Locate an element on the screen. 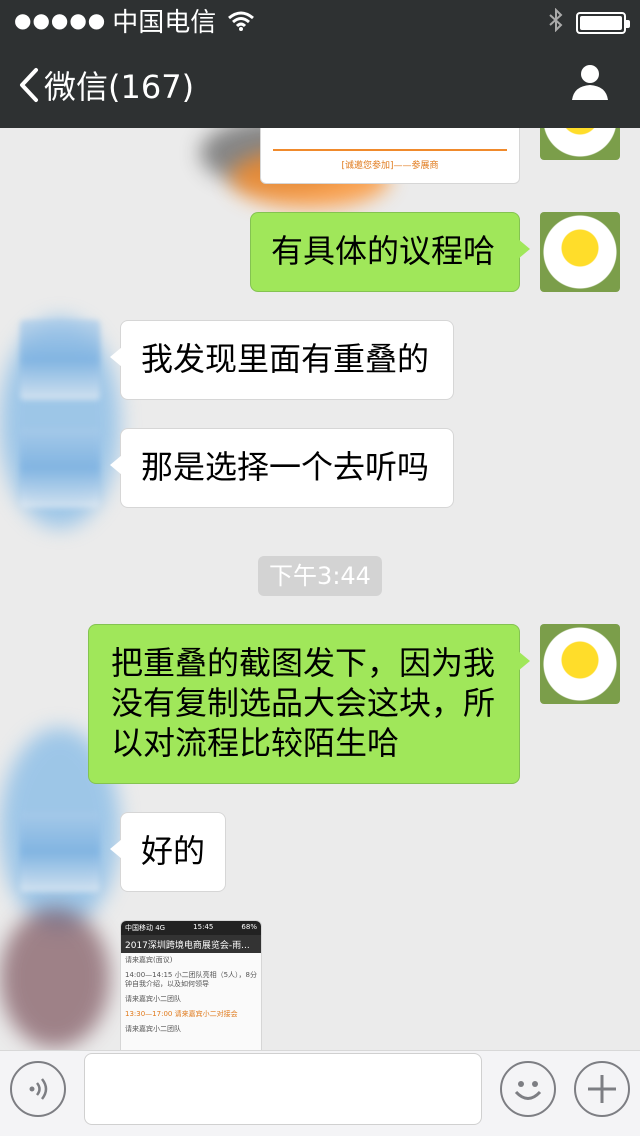 The width and height of the screenshot is (640, 1136). message-text: 我发现里面有重叠的 is located at coordinates (285, 359).